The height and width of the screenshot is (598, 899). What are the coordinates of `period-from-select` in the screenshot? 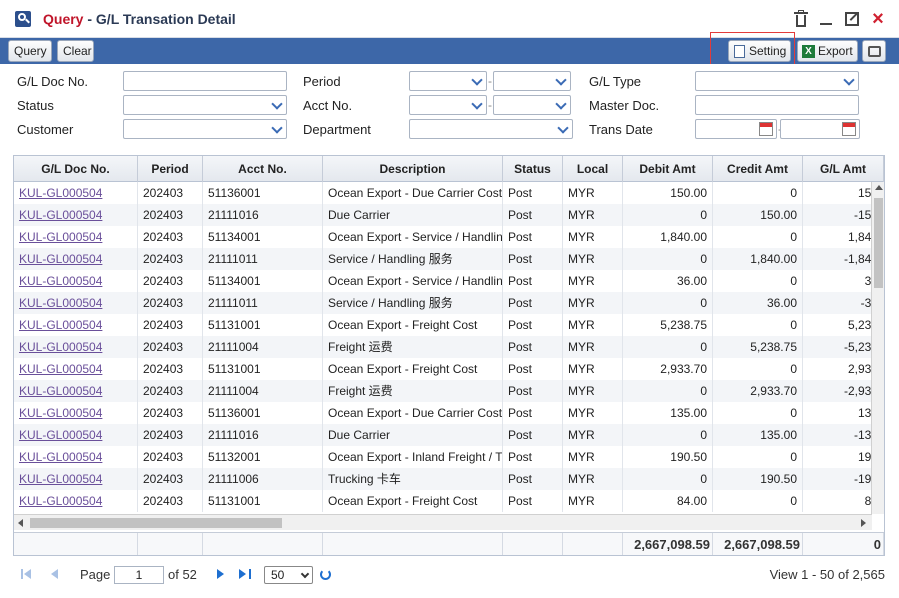 It's located at (448, 81).